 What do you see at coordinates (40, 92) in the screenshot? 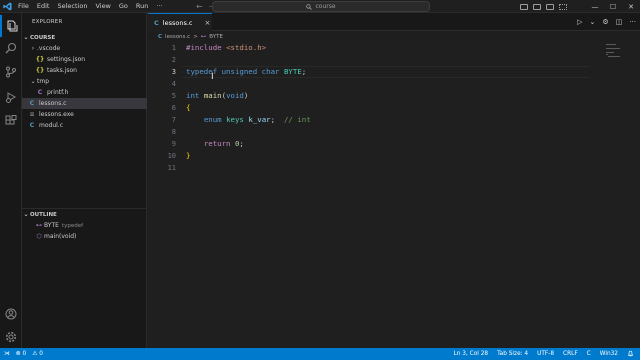
I see `c-header-file-icon: C` at bounding box center [40, 92].